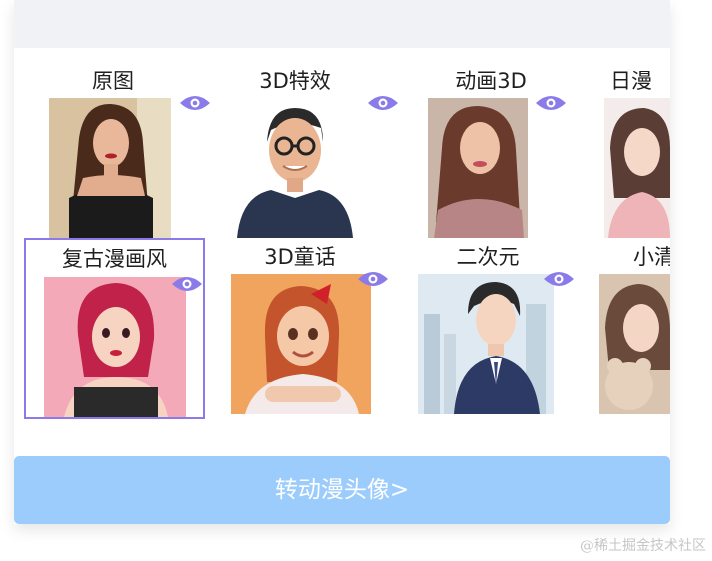  I want to click on style-label: 二次元, so click(488, 257).